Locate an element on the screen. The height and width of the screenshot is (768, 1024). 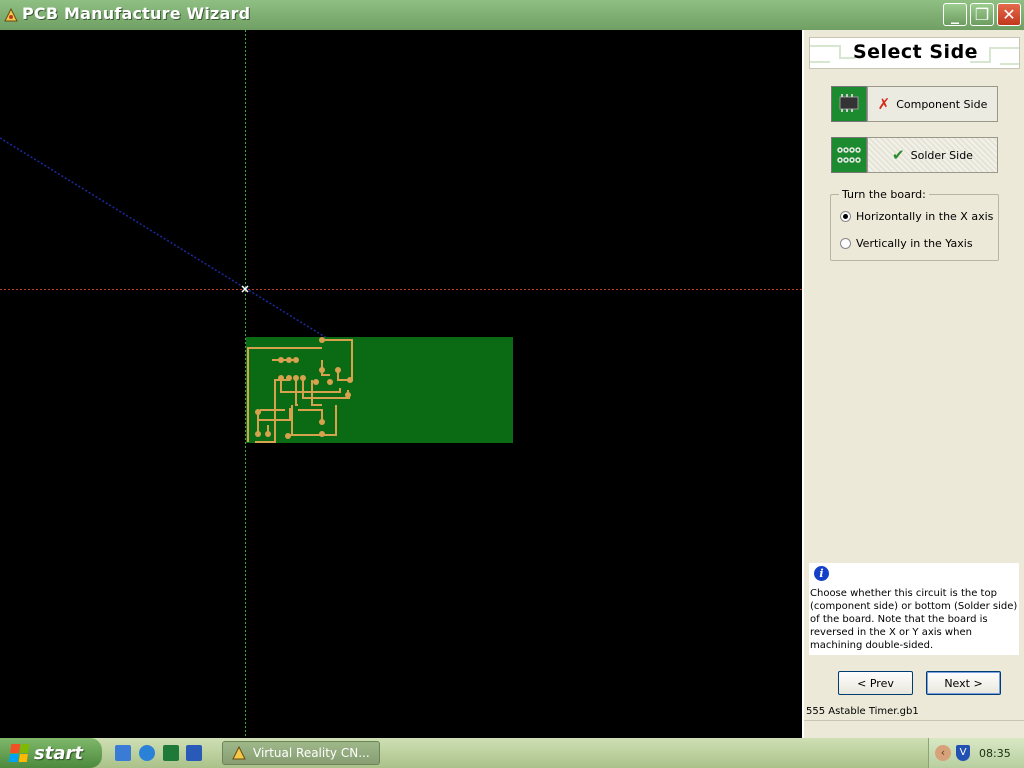
panel-header: Select Side is located at coordinates (914, 53).